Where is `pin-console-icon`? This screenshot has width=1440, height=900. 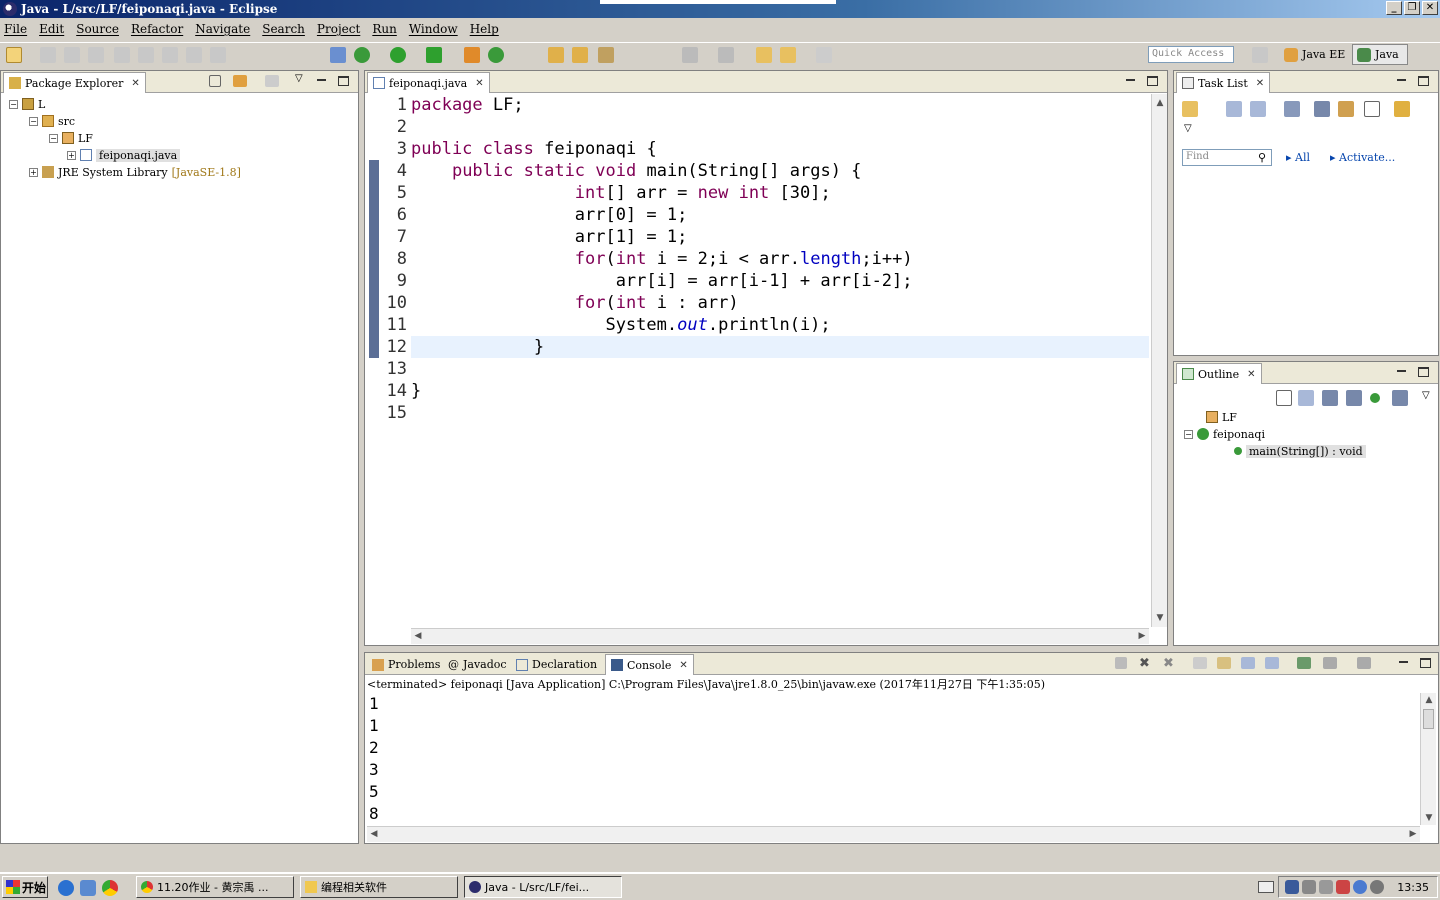
pin-console-icon is located at coordinates (1304, 663).